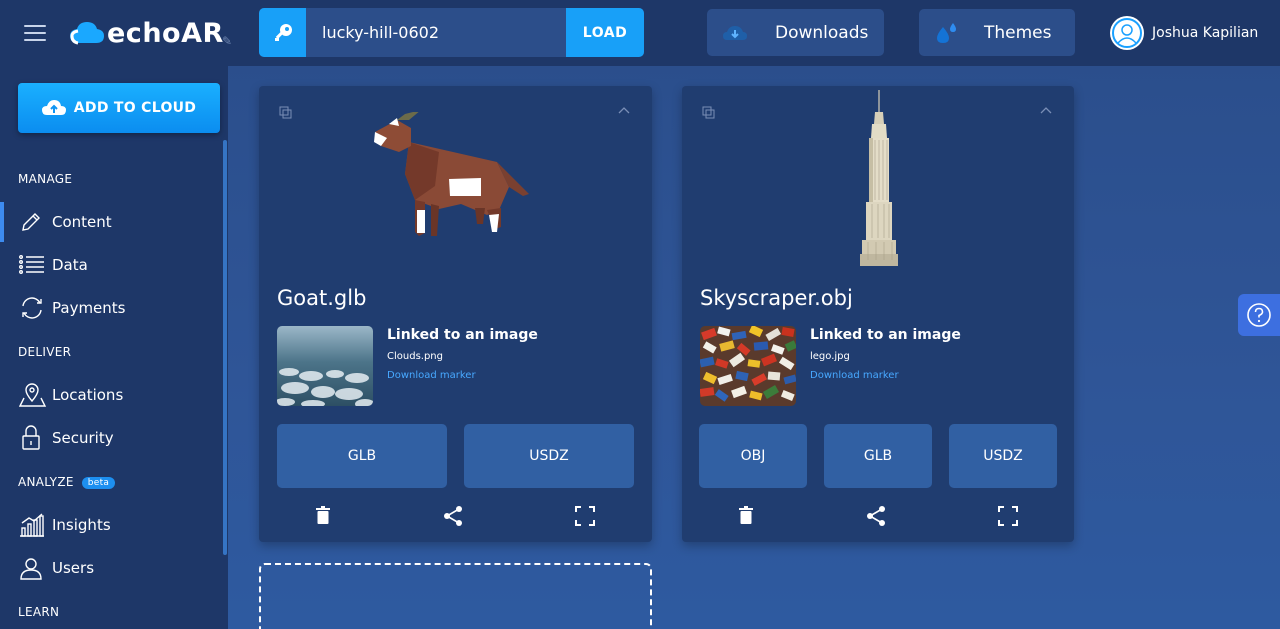 The height and width of the screenshot is (629, 1280). I want to click on marker-image-filename: lego.jpg, so click(830, 356).